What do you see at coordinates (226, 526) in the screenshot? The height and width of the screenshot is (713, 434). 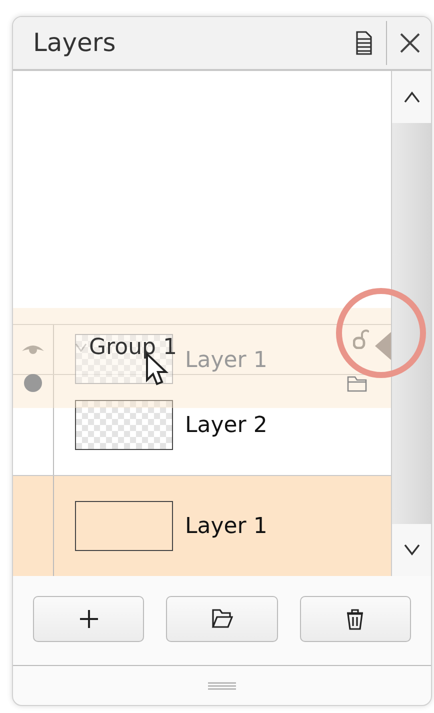 I see `layer-name: Layer 1` at bounding box center [226, 526].